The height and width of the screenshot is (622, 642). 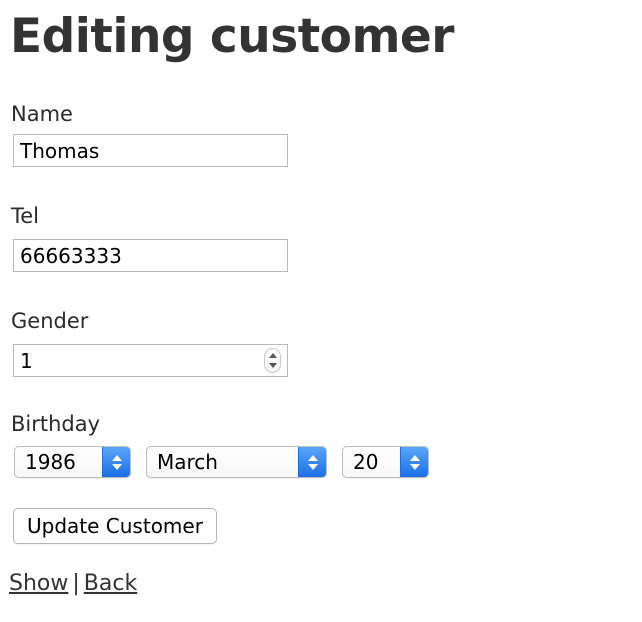 I want to click on page-links: Show | Back, so click(x=73, y=584).